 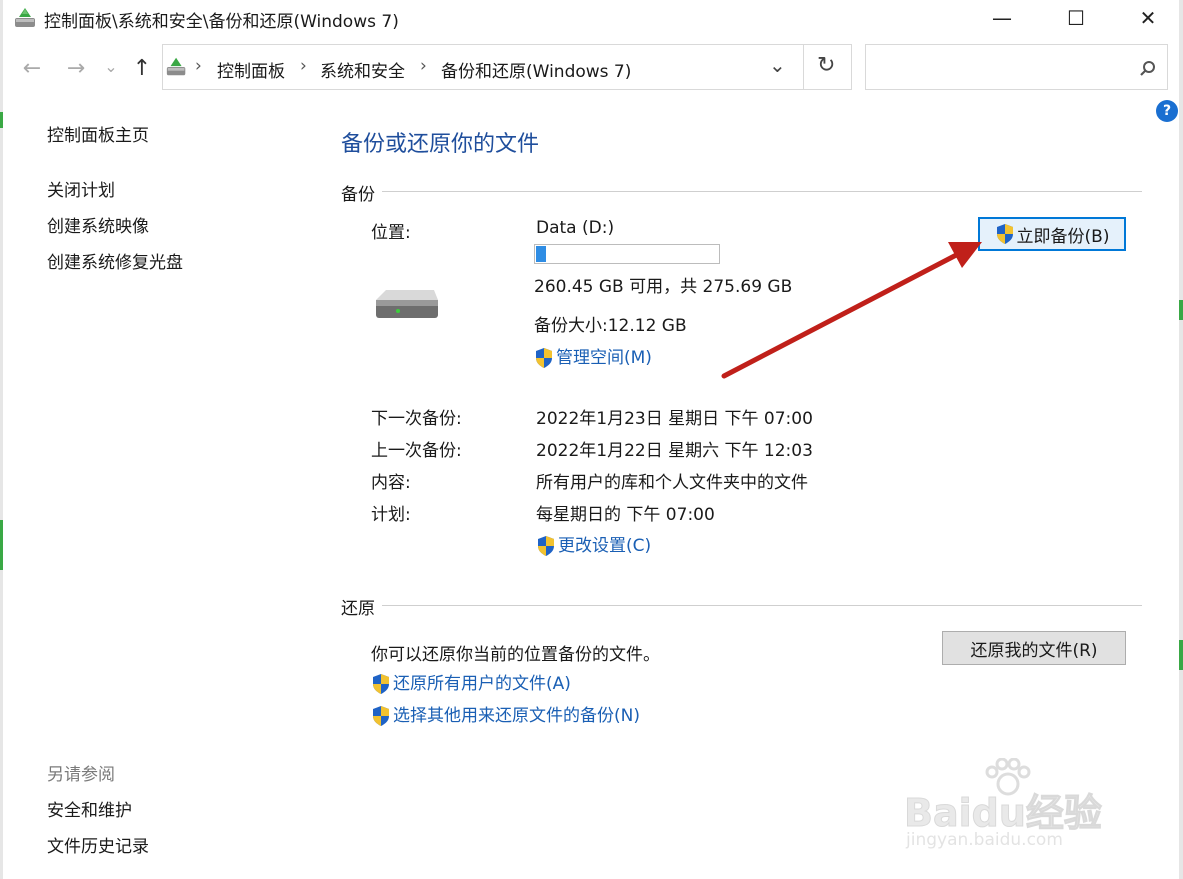 What do you see at coordinates (440, 144) in the screenshot?
I see `page-title: 备份或还原你的文件` at bounding box center [440, 144].